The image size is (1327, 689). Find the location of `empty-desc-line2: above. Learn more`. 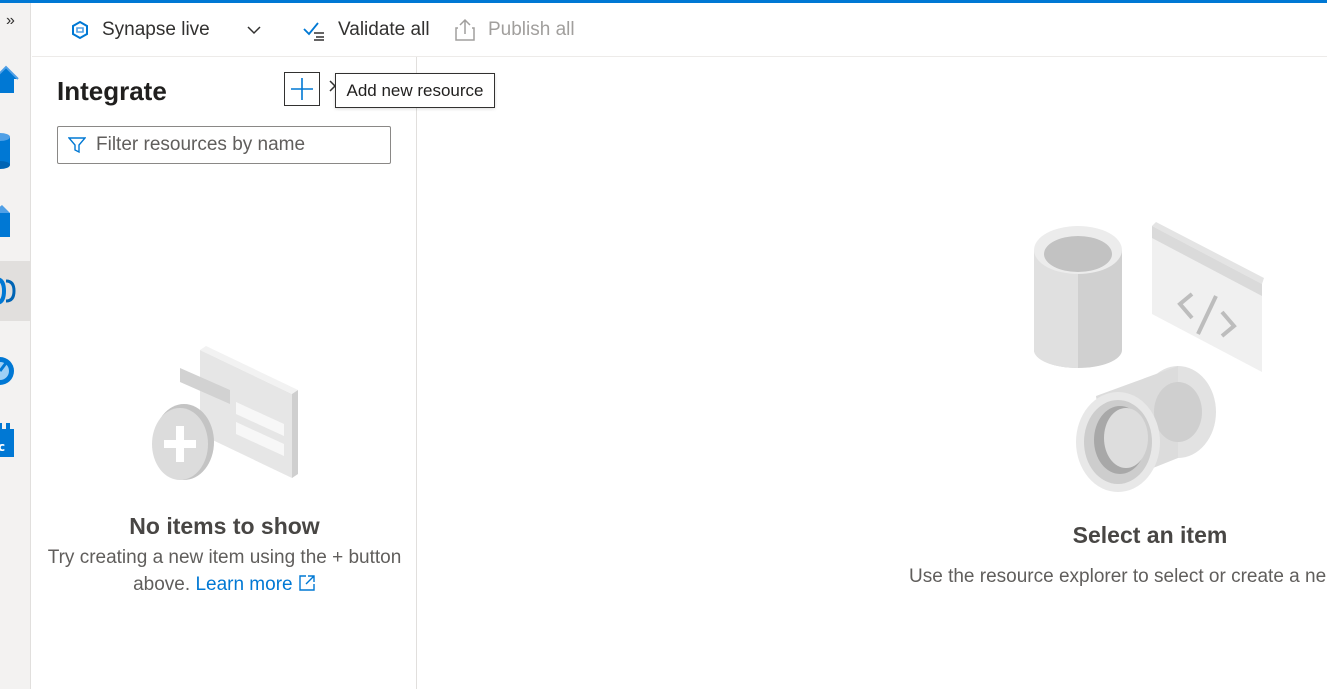

empty-desc-line2: above. Learn more is located at coordinates (224, 584).